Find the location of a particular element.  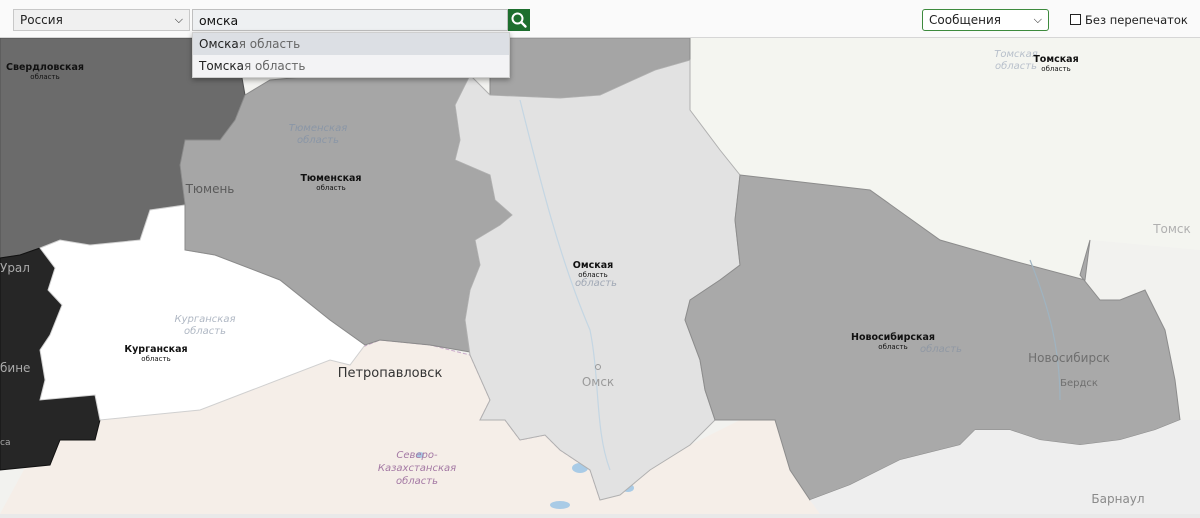

tomsk-sub: область is located at coordinates (1055, 69).